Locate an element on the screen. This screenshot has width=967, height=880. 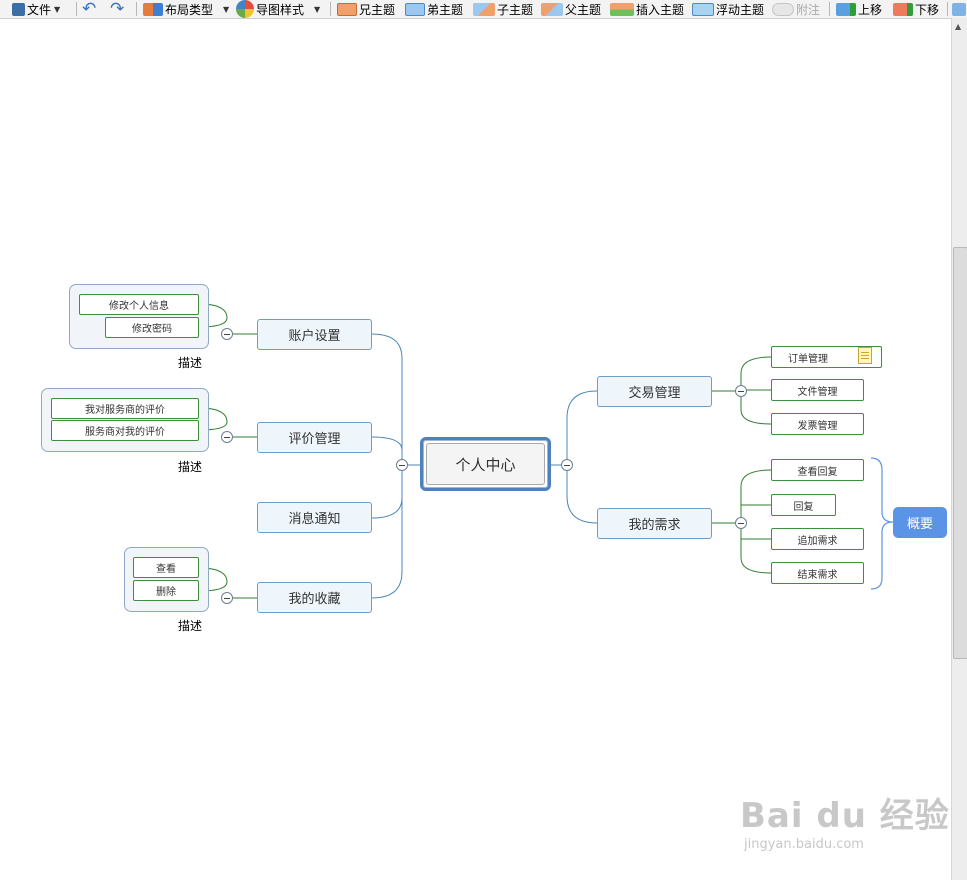
watermark-logo-text: Bai du 经验 is located at coordinates (845, 816).